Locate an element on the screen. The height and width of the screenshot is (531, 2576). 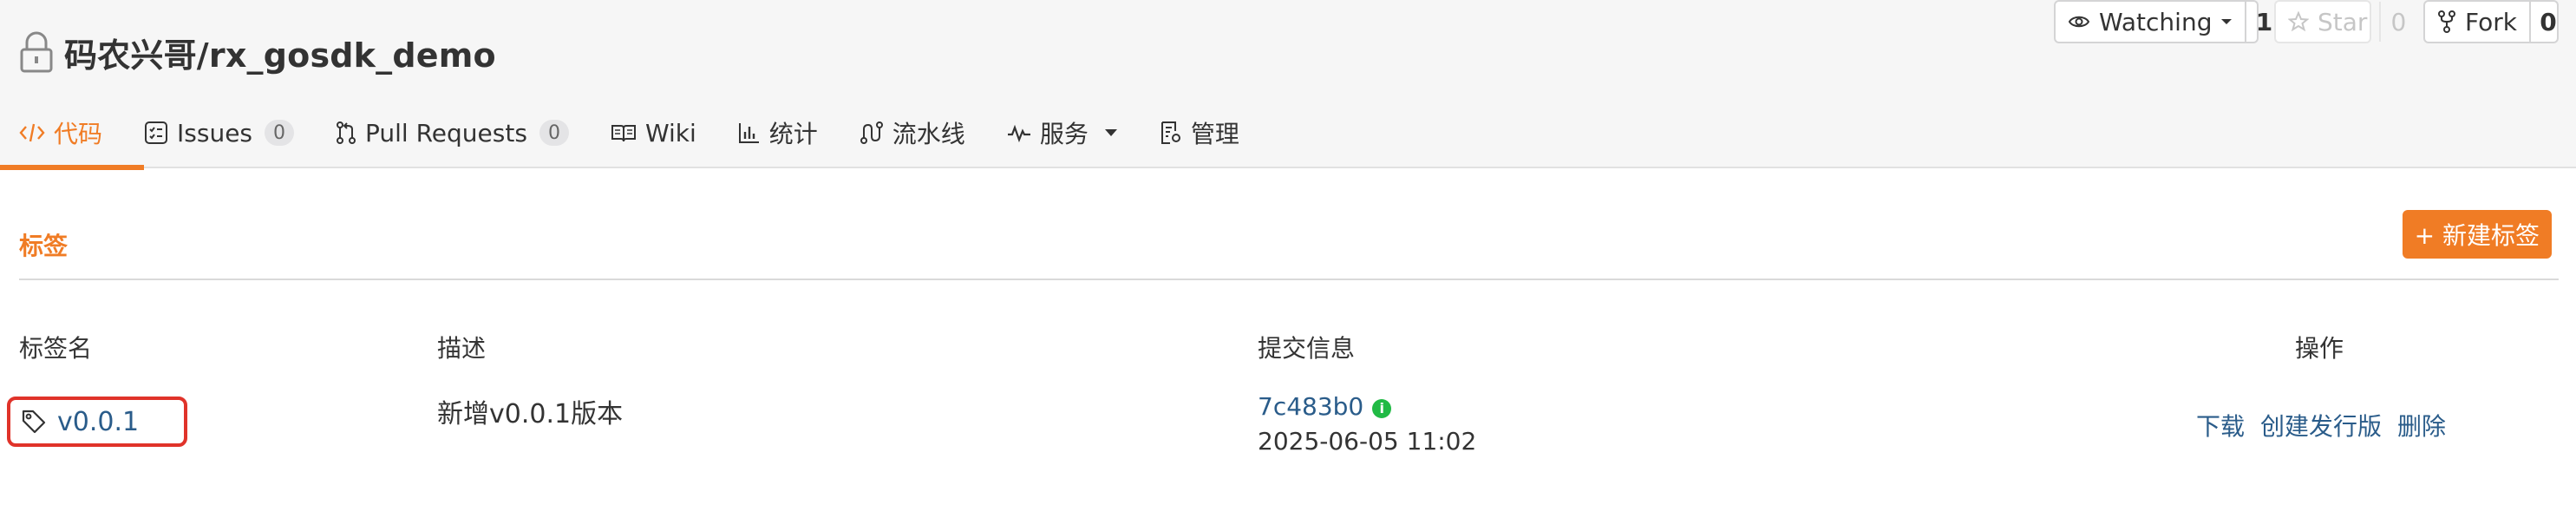
book-icon is located at coordinates (623, 133).